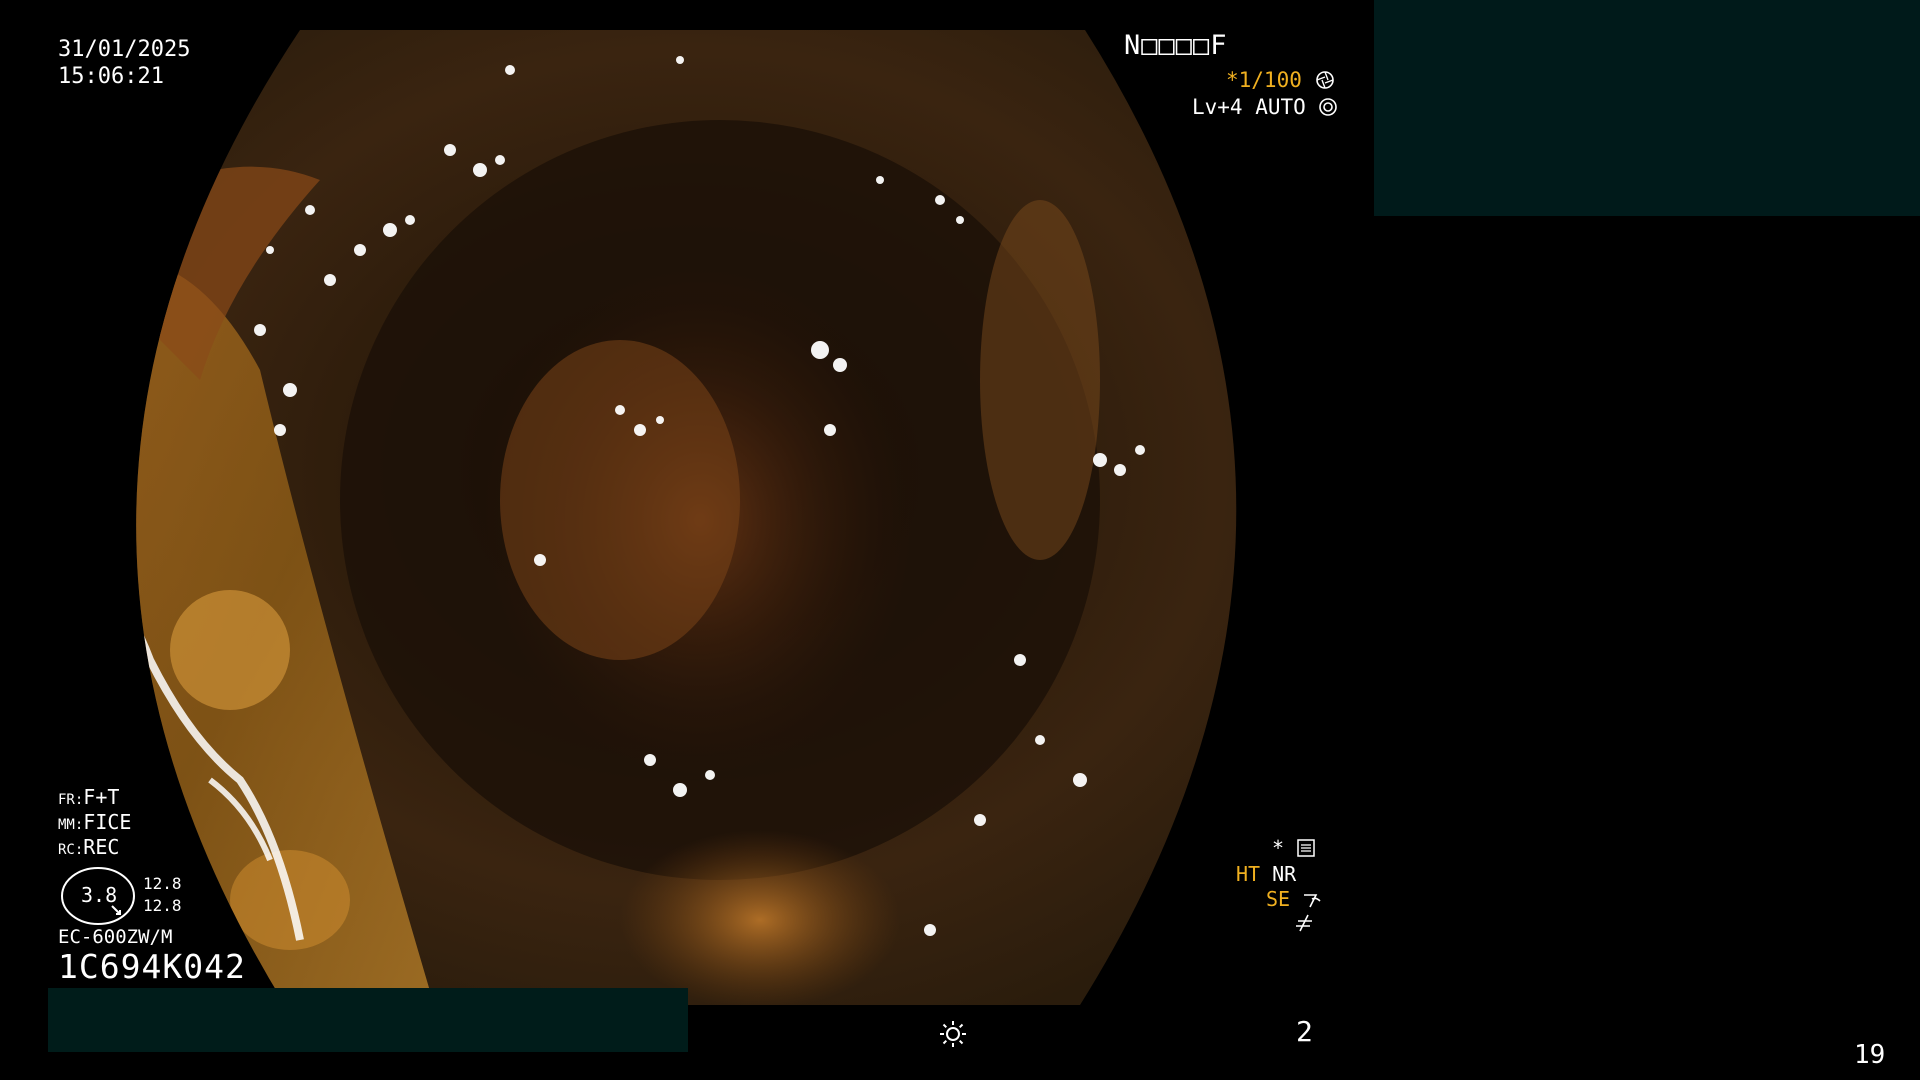 The height and width of the screenshot is (1080, 1920). Describe the element at coordinates (111, 76) in the screenshot. I see `time: 15:06:21` at that location.